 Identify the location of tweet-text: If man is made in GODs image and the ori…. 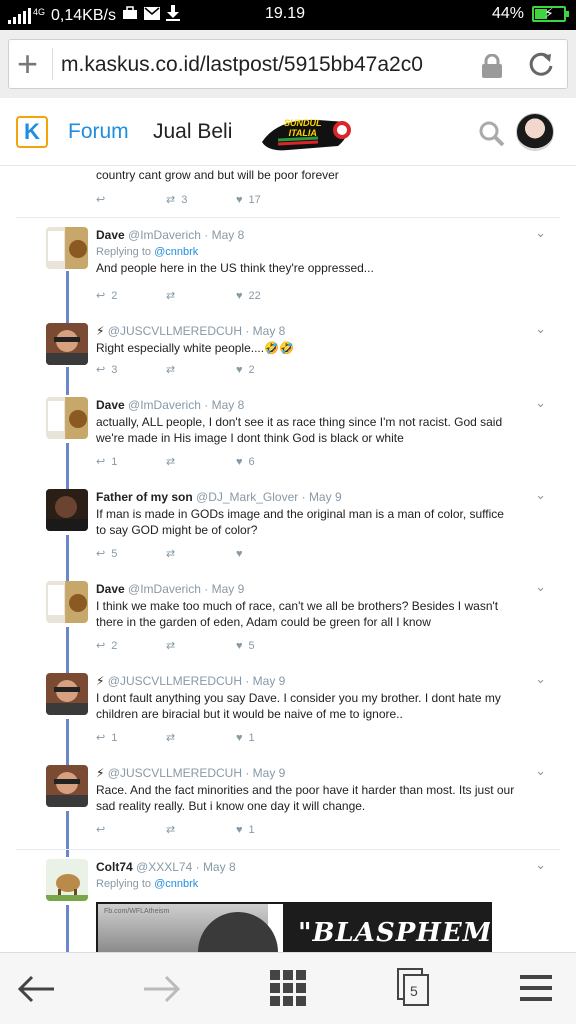
(300, 522).